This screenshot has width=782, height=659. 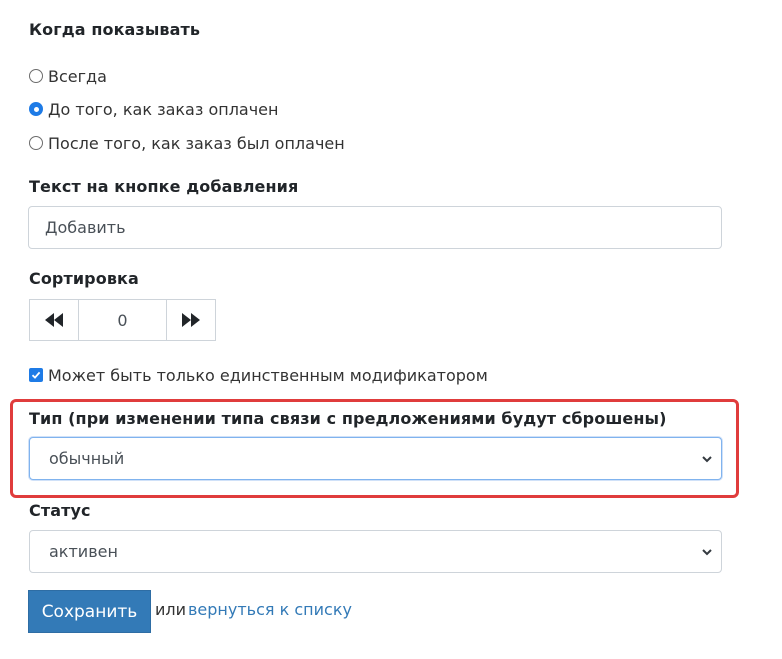 I want to click on radio-after-paid: После того, как заказ был оплачен, so click(x=187, y=143).